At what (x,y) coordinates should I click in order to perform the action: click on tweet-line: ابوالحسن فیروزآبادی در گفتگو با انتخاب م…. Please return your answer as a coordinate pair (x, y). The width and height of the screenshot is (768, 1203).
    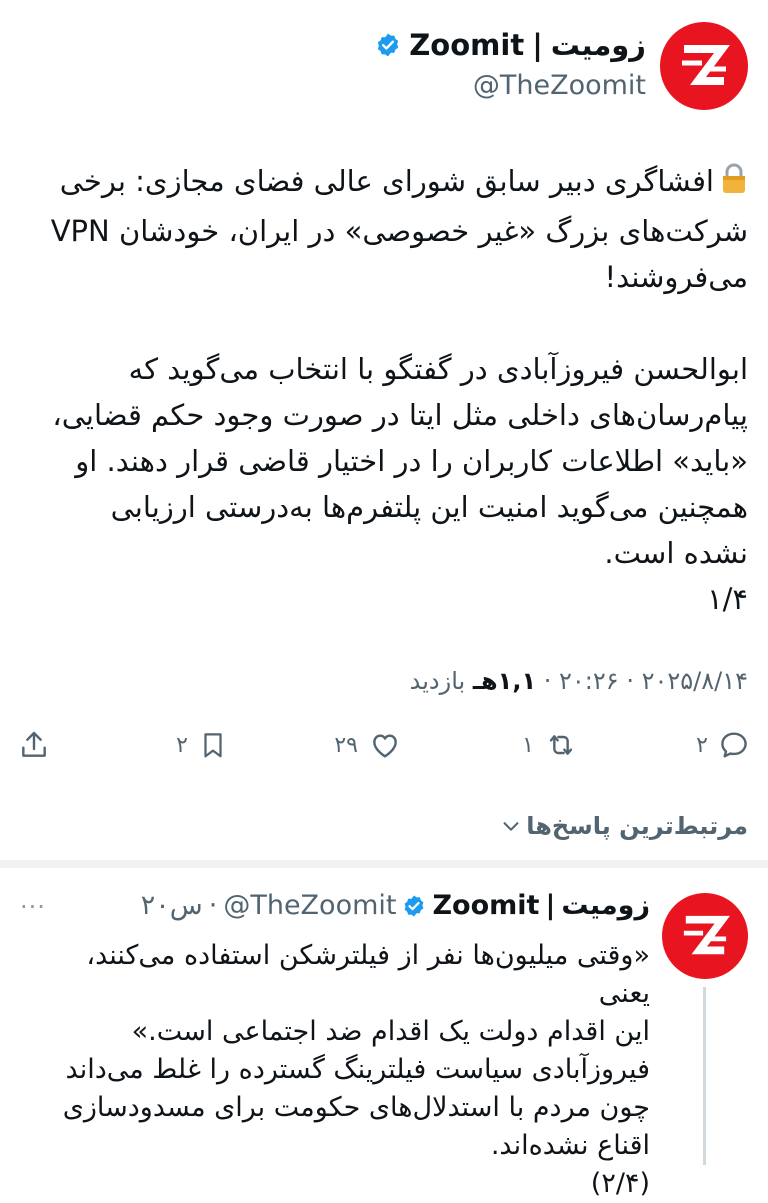
    Looking at the image, I should click on (438, 369).